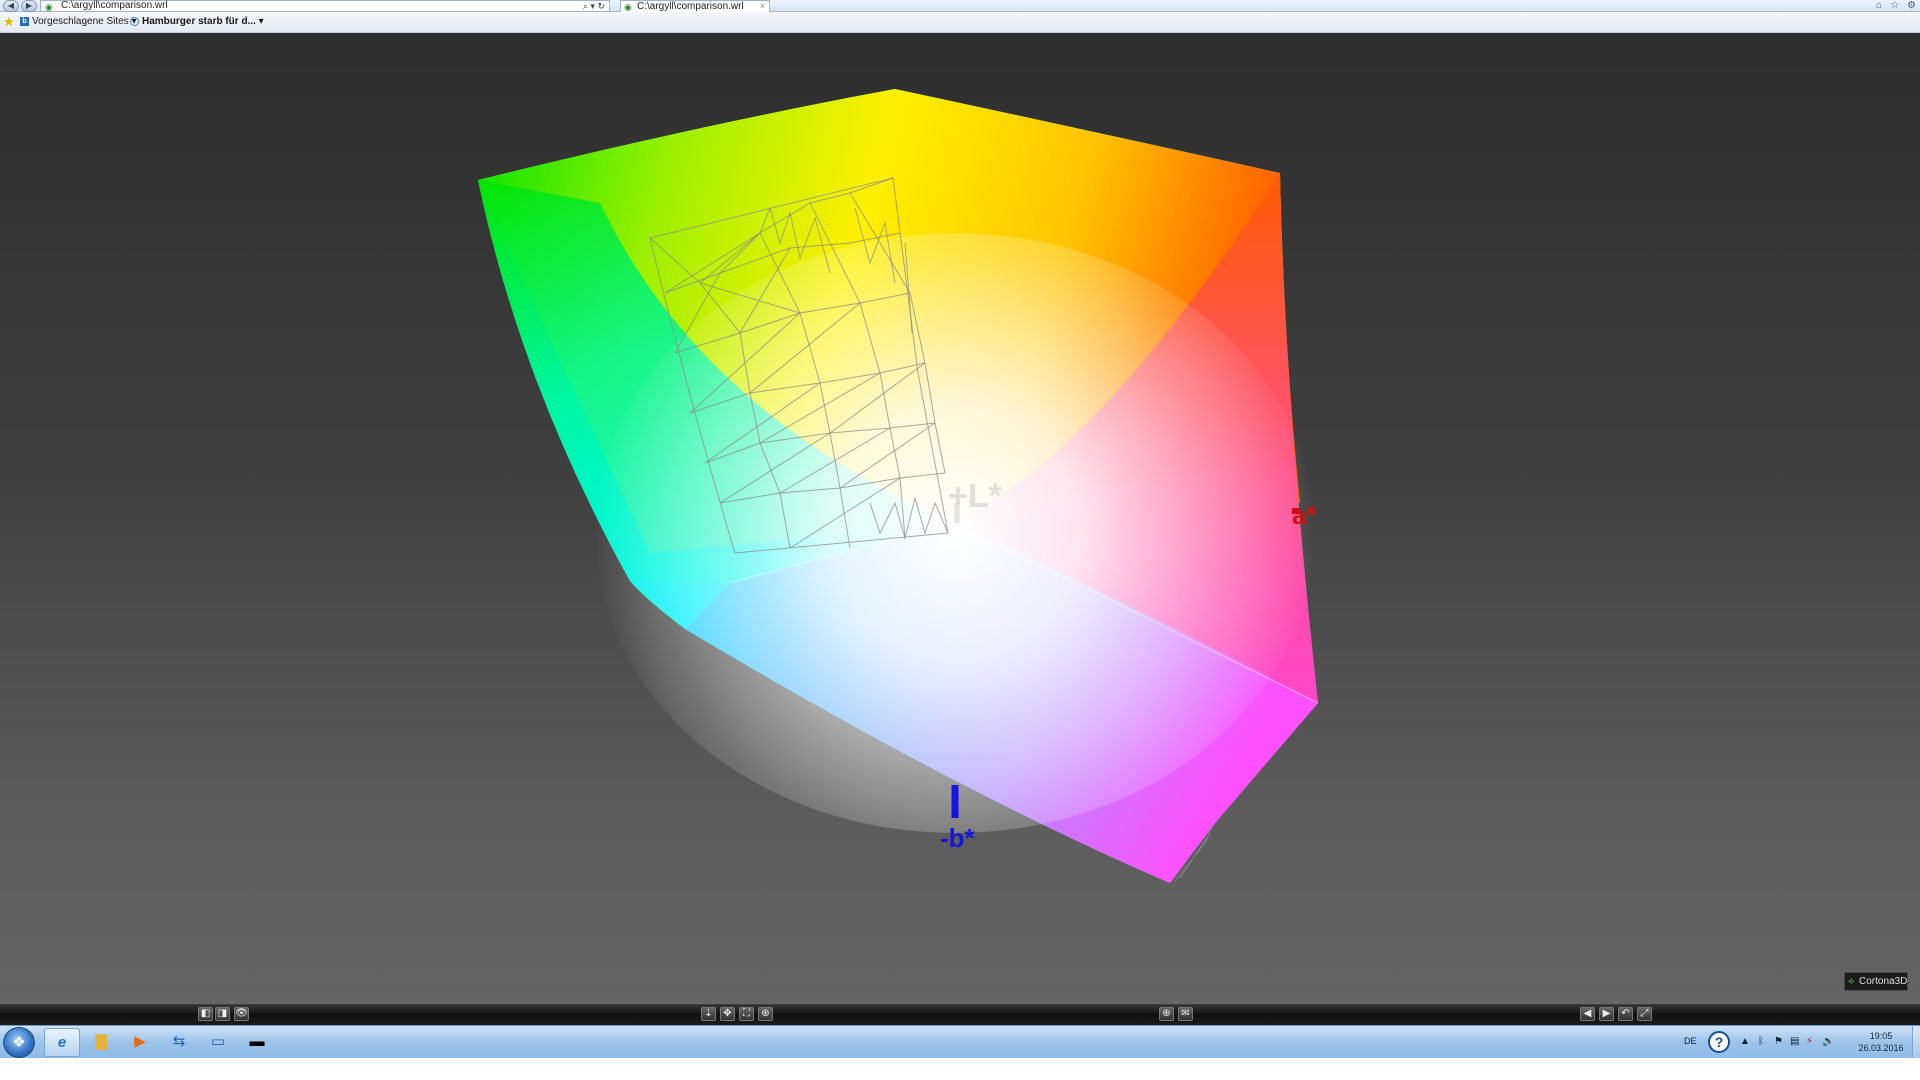 The image size is (1920, 1080). I want to click on axis-label-b: -b*, so click(957, 838).